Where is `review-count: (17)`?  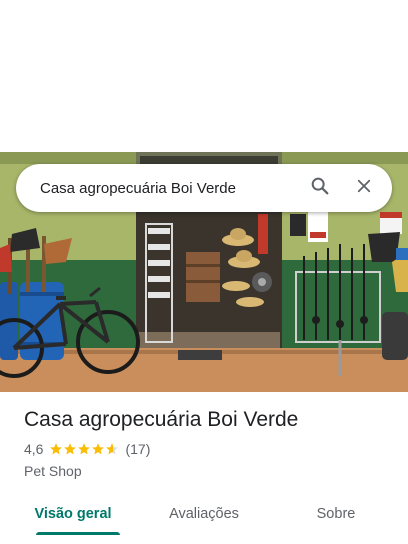
review-count: (17) is located at coordinates (137, 449).